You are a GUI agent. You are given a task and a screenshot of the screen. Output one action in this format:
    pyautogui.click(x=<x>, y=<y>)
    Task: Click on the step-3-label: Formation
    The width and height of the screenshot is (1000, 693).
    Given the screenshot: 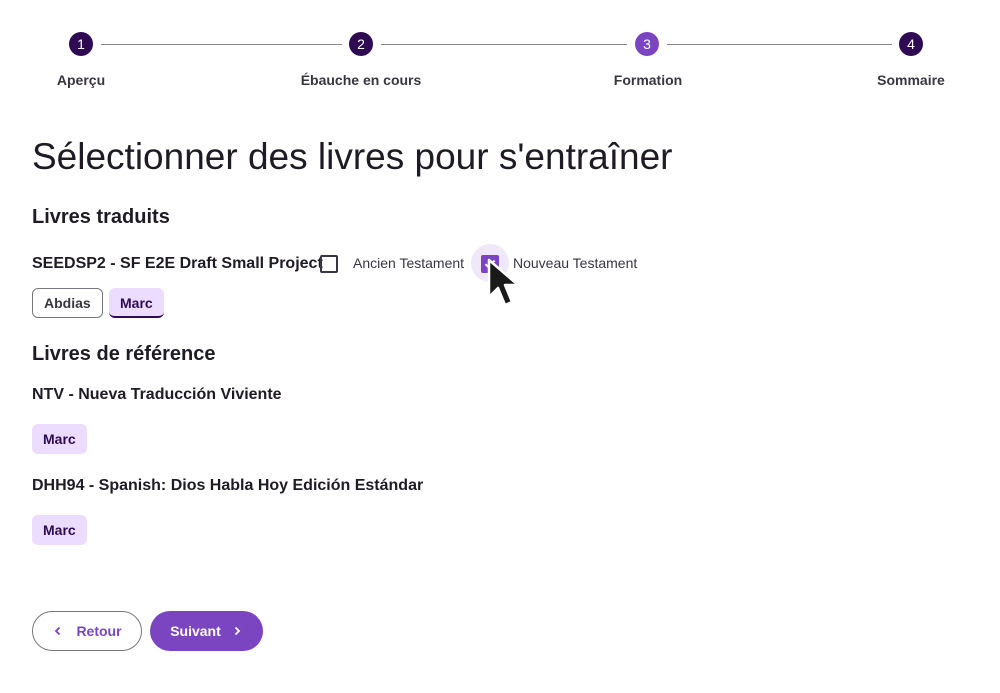 What is the action you would take?
    pyautogui.click(x=648, y=80)
    